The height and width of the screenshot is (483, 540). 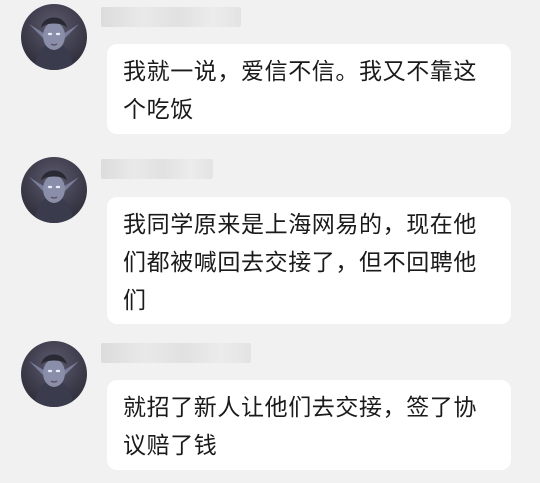 I want to click on message-bubble: 我就一说，爱信不信。我又不靠这个吃饭, so click(x=309, y=89).